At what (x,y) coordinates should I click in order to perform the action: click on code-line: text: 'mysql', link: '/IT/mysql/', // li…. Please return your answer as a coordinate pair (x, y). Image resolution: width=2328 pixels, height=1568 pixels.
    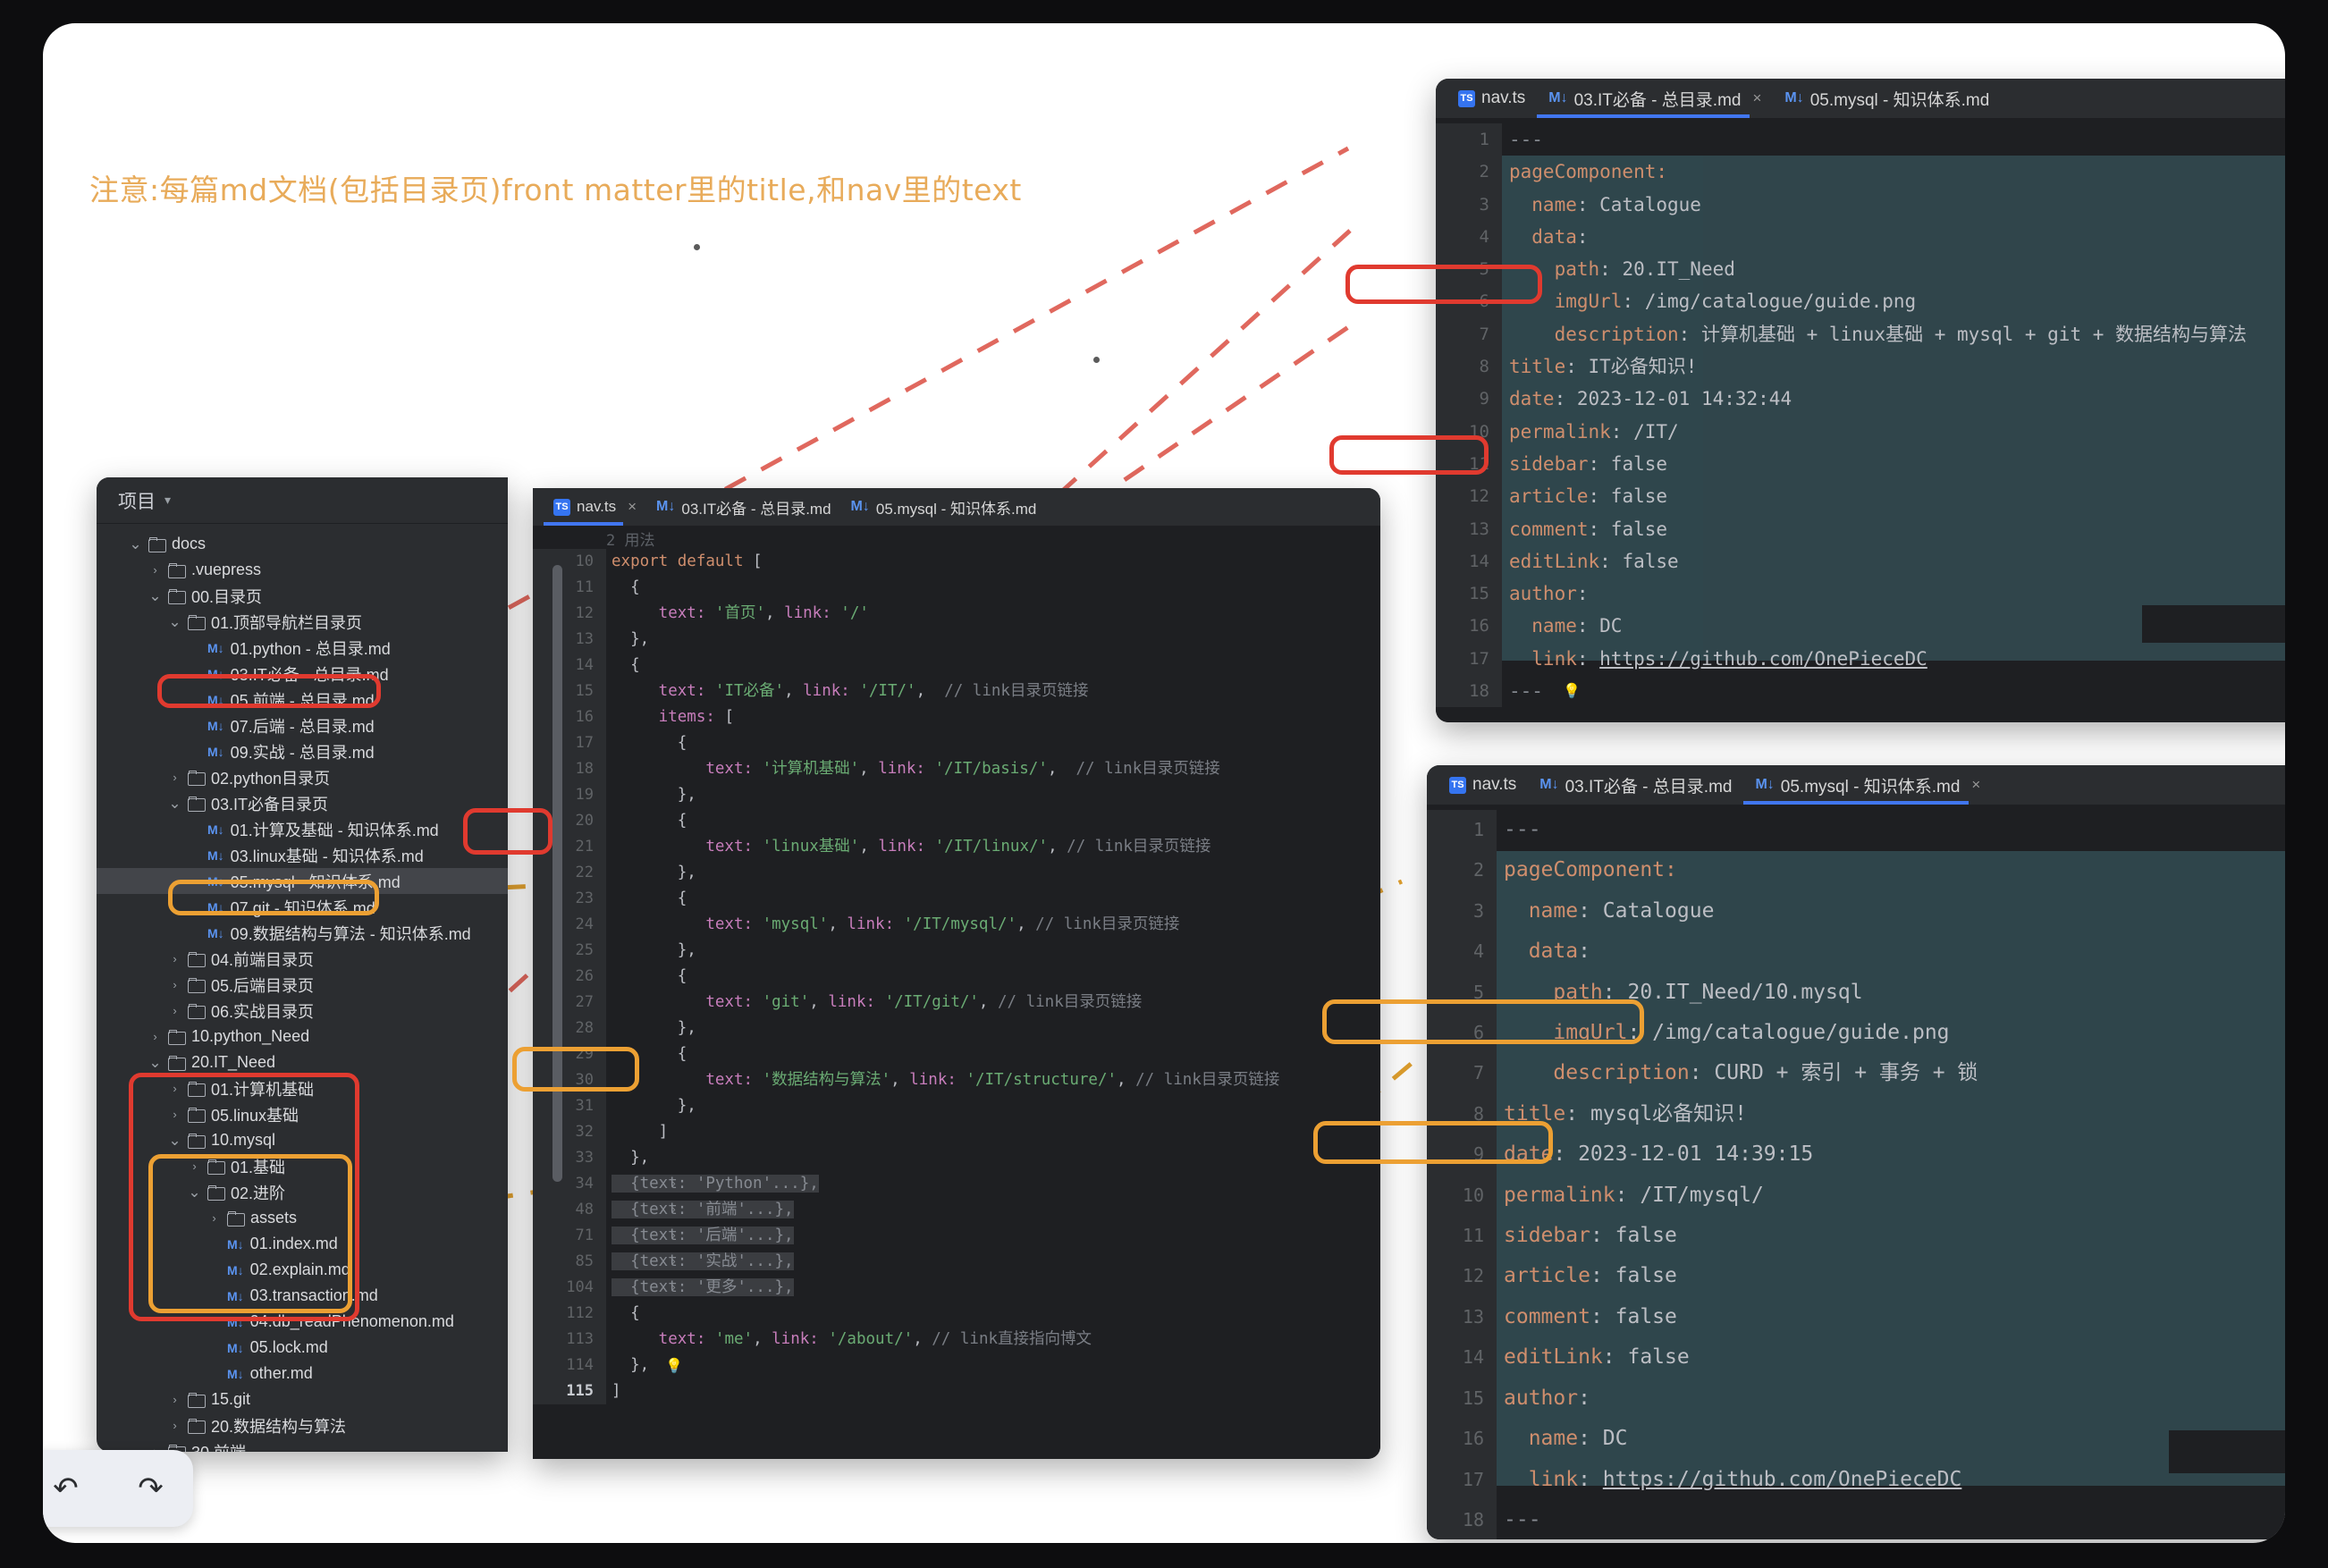
    Looking at the image, I should click on (996, 925).